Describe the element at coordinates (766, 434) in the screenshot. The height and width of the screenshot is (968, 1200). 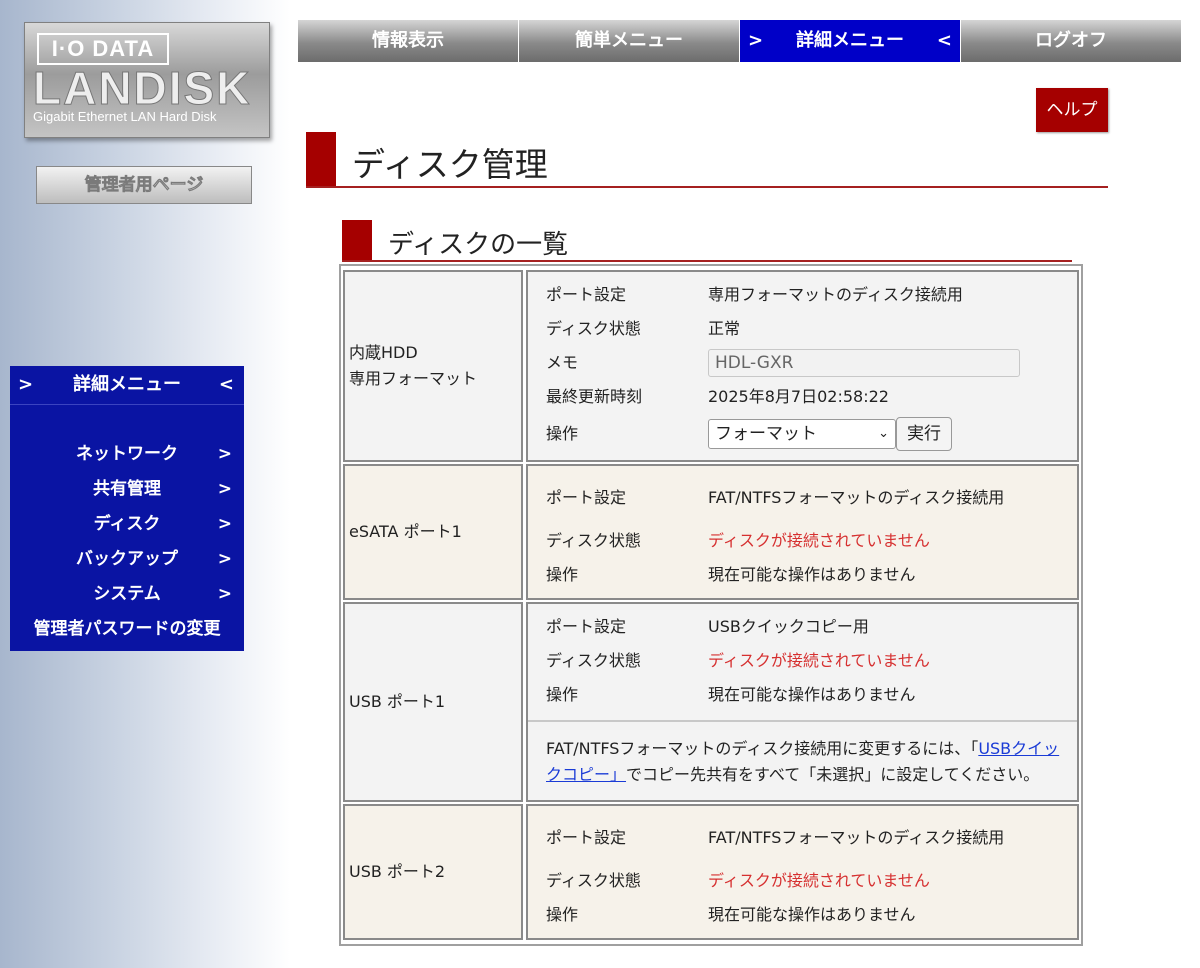
I see `operation-select-value: フォーマット` at that location.